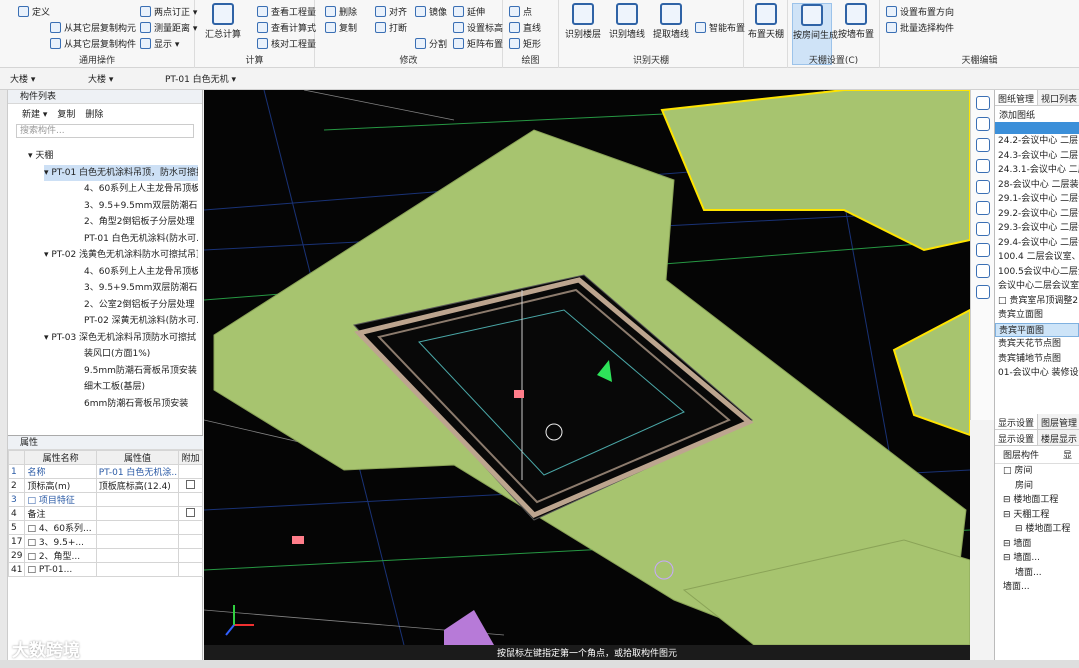 This screenshot has height=668, width=1079. I want to click on display-layer-item: 房间, so click(1037, 486).